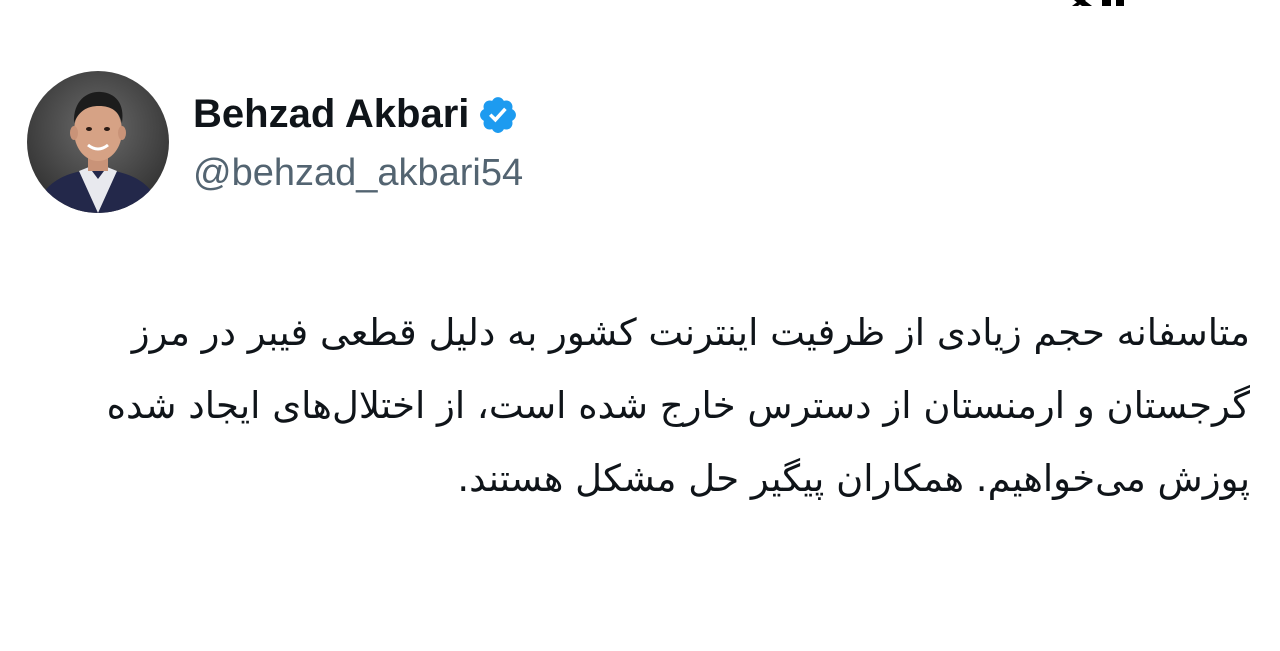 This screenshot has height=651, width=1280. What do you see at coordinates (331, 114) in the screenshot?
I see `author-name: Behzad Akbari` at bounding box center [331, 114].